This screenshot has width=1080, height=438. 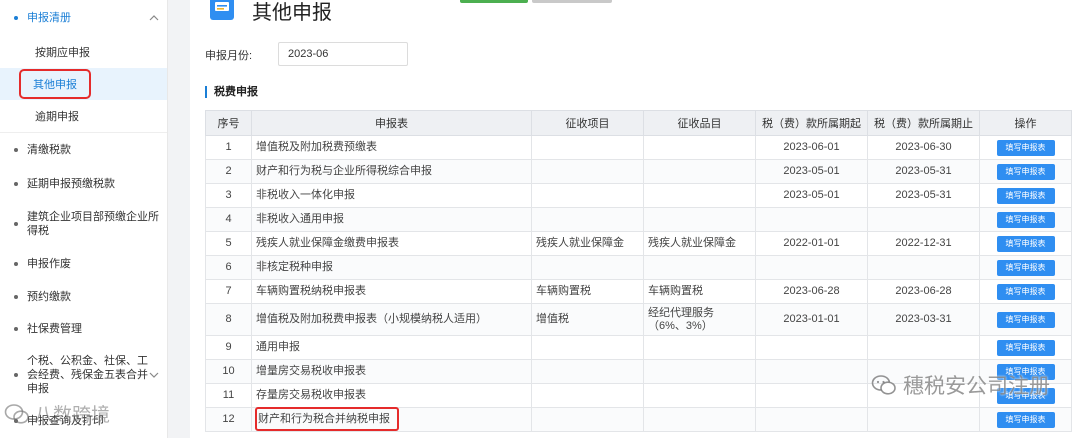 What do you see at coordinates (811, 123) in the screenshot?
I see `column-header-start: 税（费）款所属期起` at bounding box center [811, 123].